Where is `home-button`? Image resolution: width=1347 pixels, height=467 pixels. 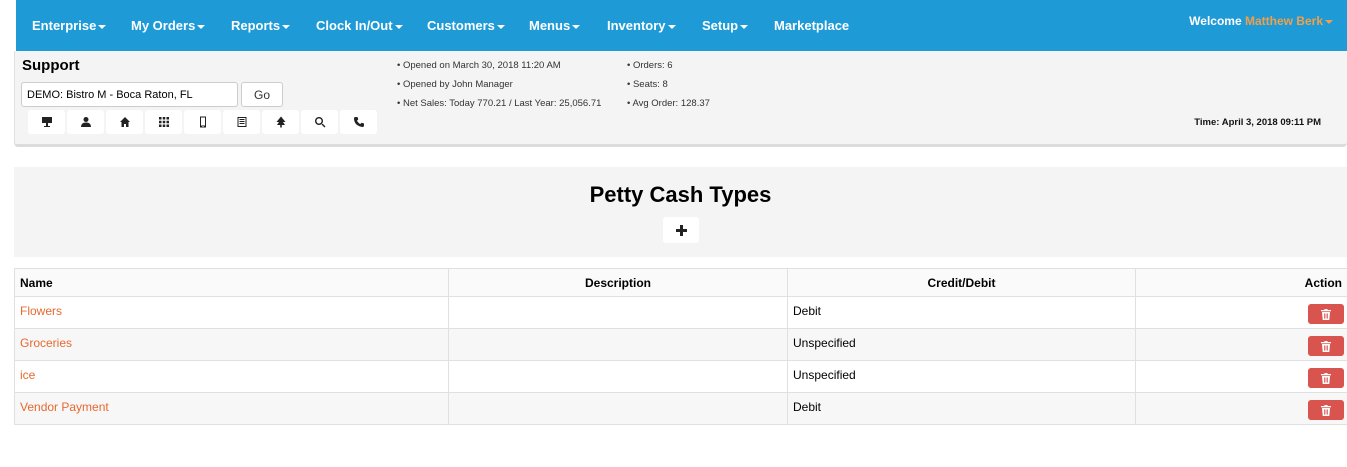 home-button is located at coordinates (124, 122).